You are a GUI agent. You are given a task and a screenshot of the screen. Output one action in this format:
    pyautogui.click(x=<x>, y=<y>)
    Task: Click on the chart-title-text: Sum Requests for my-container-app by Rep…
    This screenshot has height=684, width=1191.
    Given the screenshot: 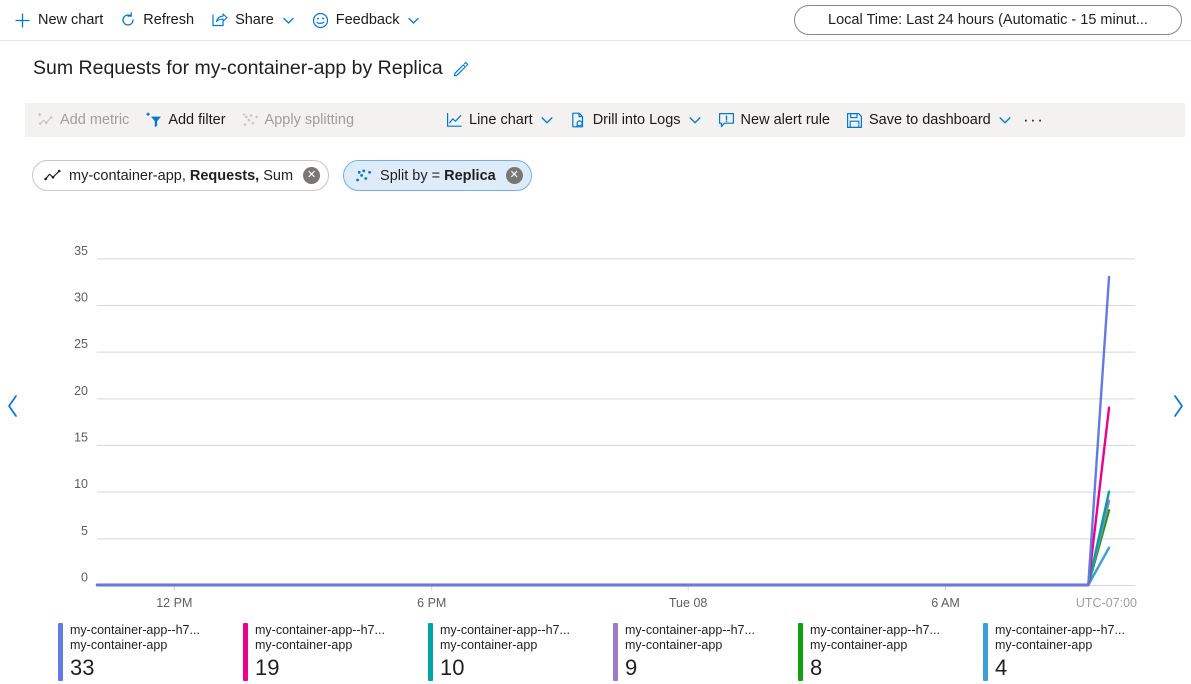 What is the action you would take?
    pyautogui.click(x=238, y=68)
    